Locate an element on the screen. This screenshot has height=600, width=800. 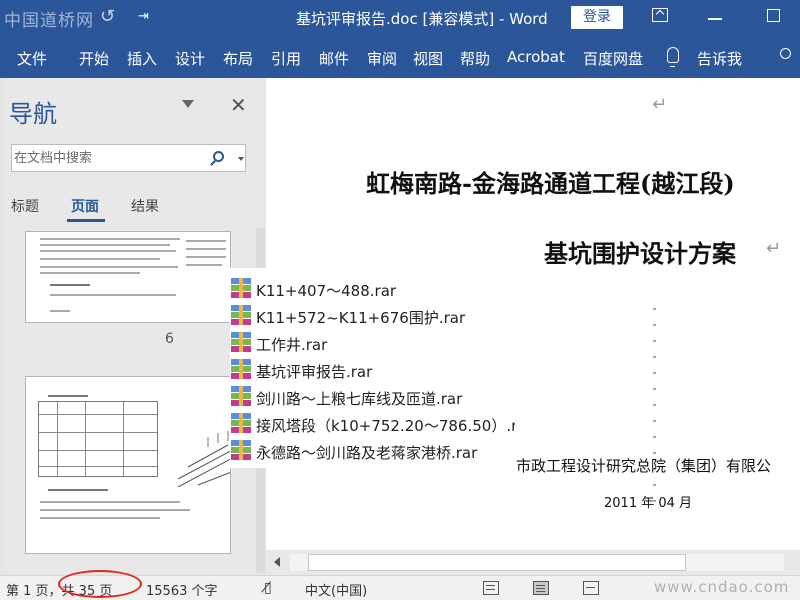
file-item: 接风塔段（k10+752.20～786.50）.rar is located at coordinates (372, 423).